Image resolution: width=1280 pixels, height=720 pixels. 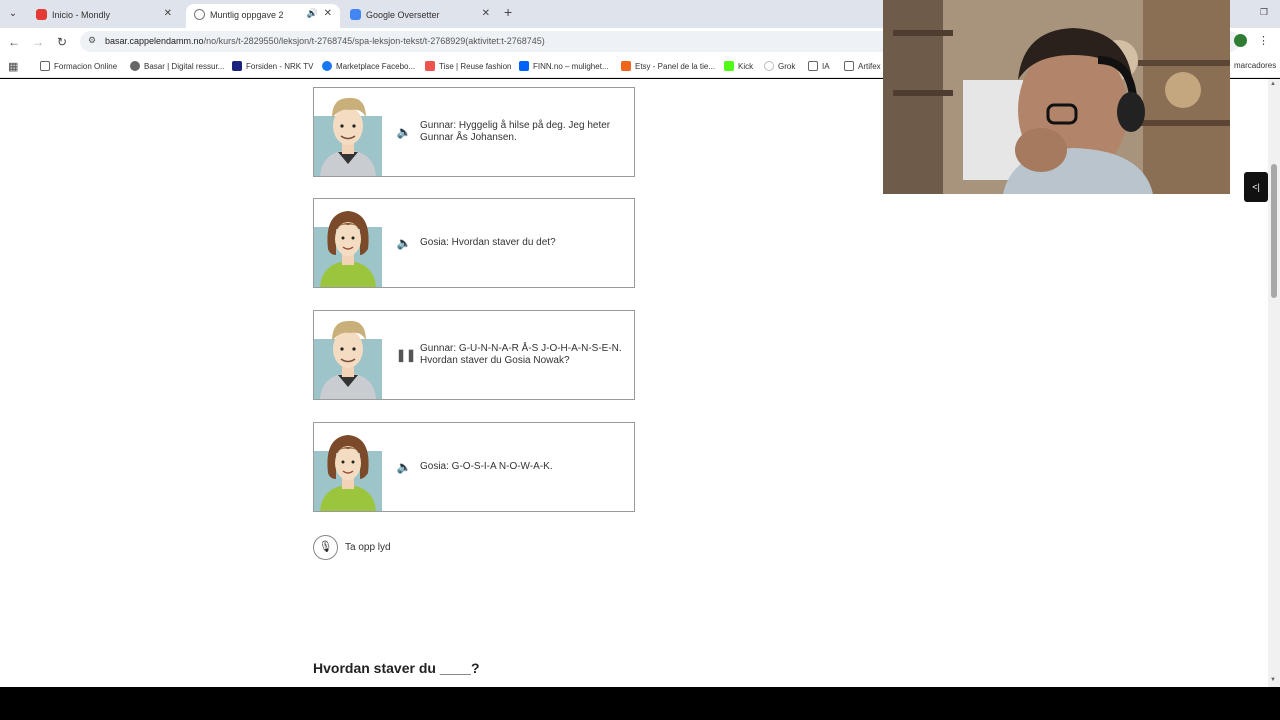 What do you see at coordinates (62, 42) in the screenshot?
I see `reload-icon: ↻` at bounding box center [62, 42].